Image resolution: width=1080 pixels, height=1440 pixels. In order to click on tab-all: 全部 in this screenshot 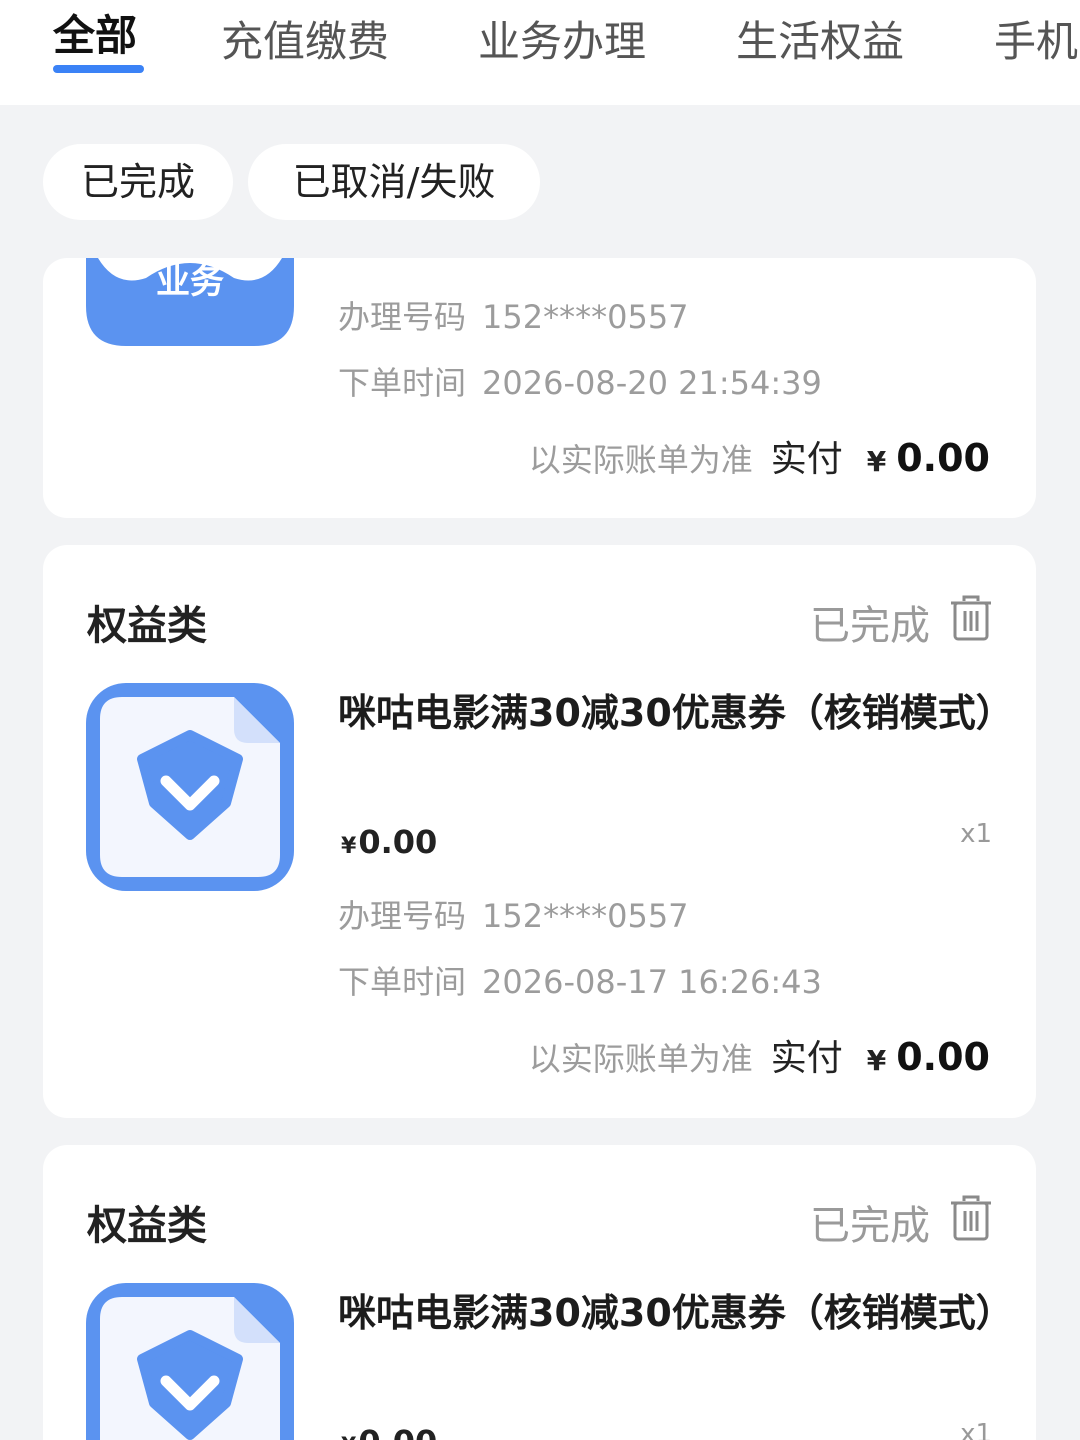, I will do `click(95, 32)`.